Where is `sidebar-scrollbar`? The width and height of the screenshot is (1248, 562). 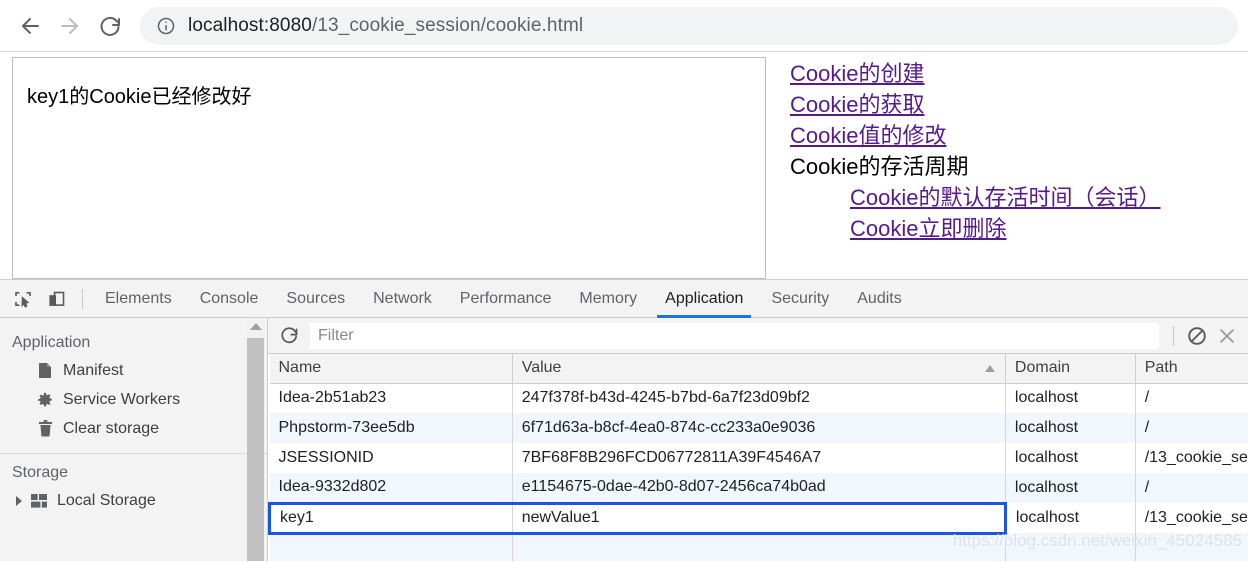
sidebar-scrollbar is located at coordinates (255, 439).